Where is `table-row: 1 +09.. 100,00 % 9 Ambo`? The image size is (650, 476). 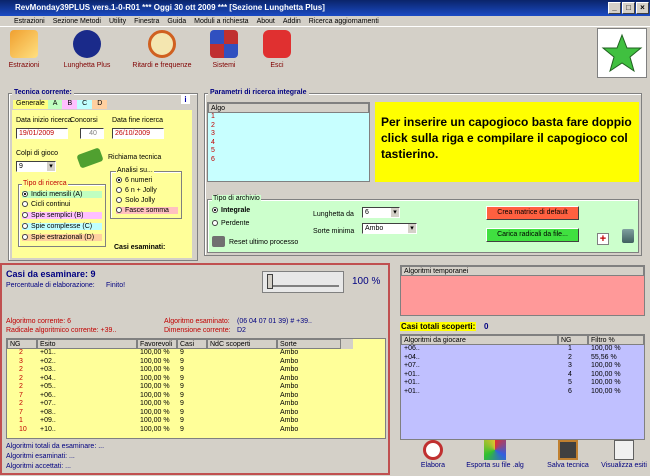
table-row: 1 +09.. 100,00 % 9 Ambo is located at coordinates (196, 421).